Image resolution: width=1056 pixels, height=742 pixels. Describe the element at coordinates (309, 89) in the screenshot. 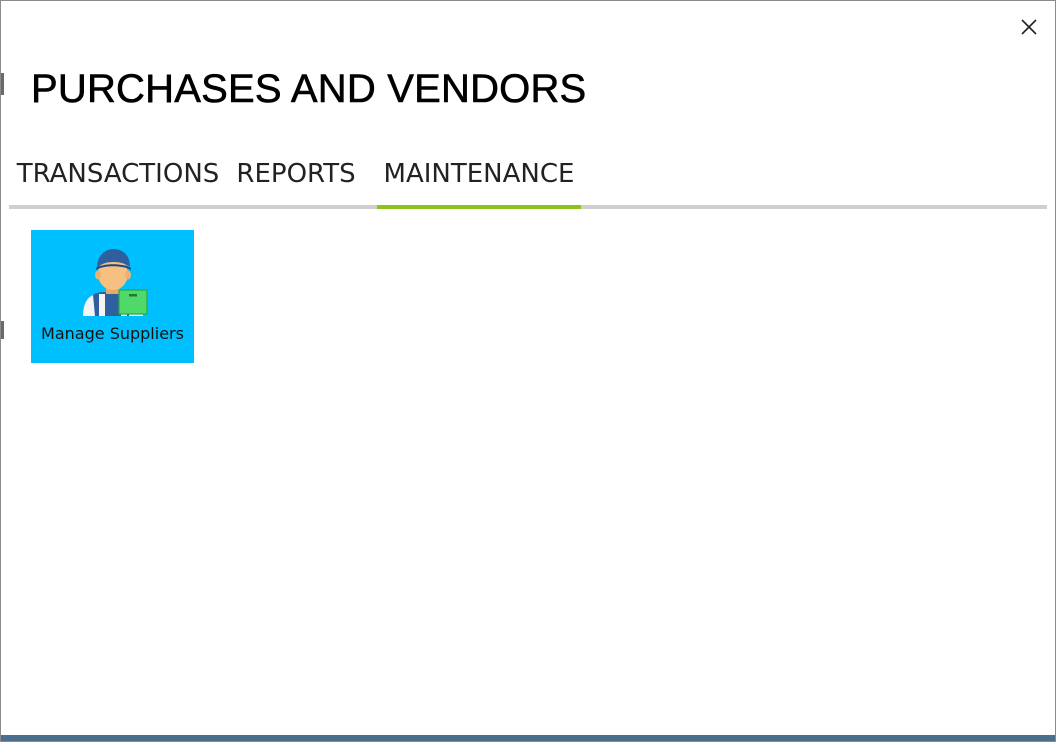

I see `page-title: PURCHASES AND VENDORS` at that location.